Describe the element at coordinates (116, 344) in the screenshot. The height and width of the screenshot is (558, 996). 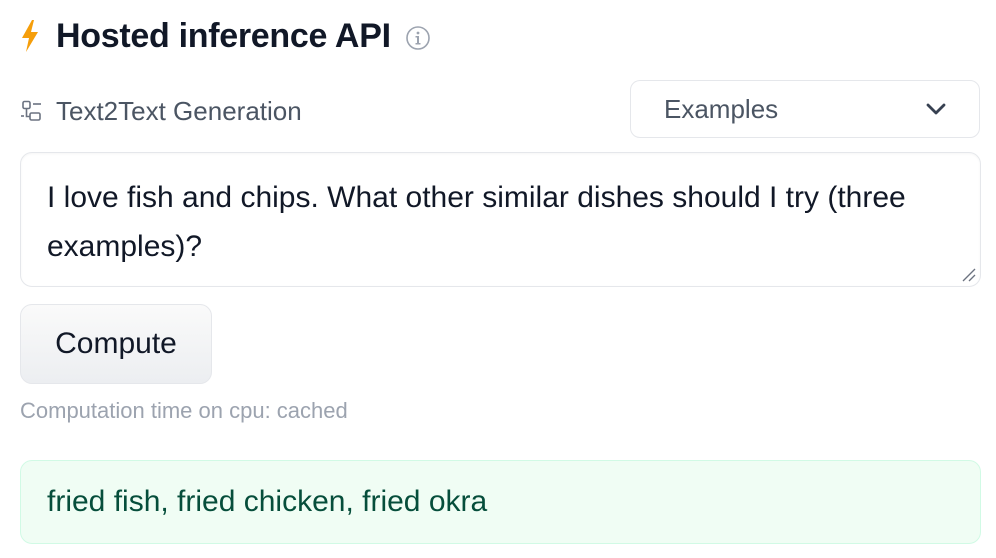
I see `compute-button: Compute` at that location.